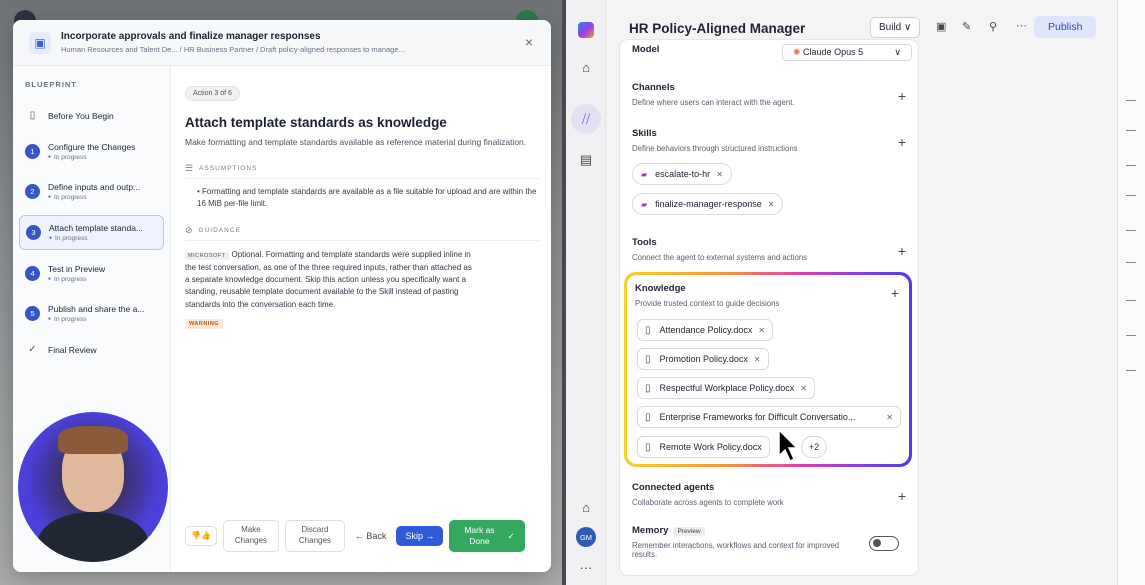 This screenshot has width=1145, height=585. Describe the element at coordinates (362, 171) in the screenshot. I see `assumptions-heading: ☰ ASSUMPTIONS` at that location.